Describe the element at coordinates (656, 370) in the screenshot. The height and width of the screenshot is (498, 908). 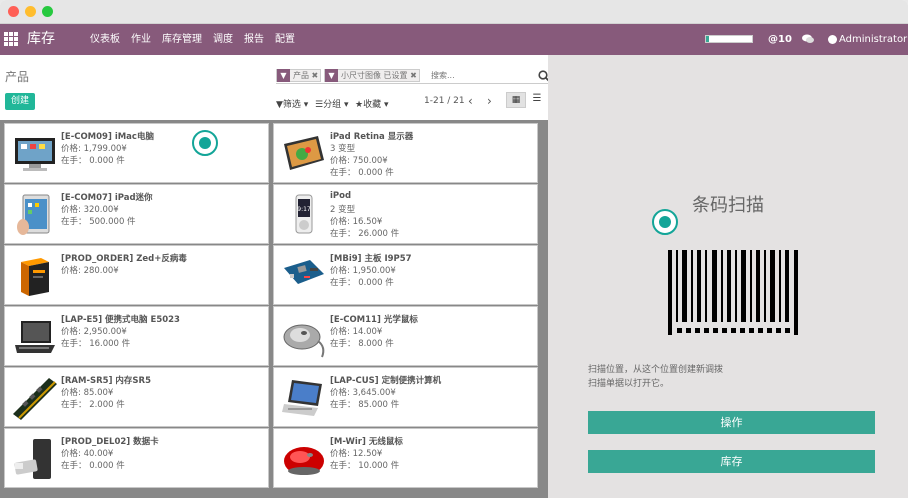
I see `barcode-hint-line1: 扫描位置，从这个位置创建新调拨` at that location.